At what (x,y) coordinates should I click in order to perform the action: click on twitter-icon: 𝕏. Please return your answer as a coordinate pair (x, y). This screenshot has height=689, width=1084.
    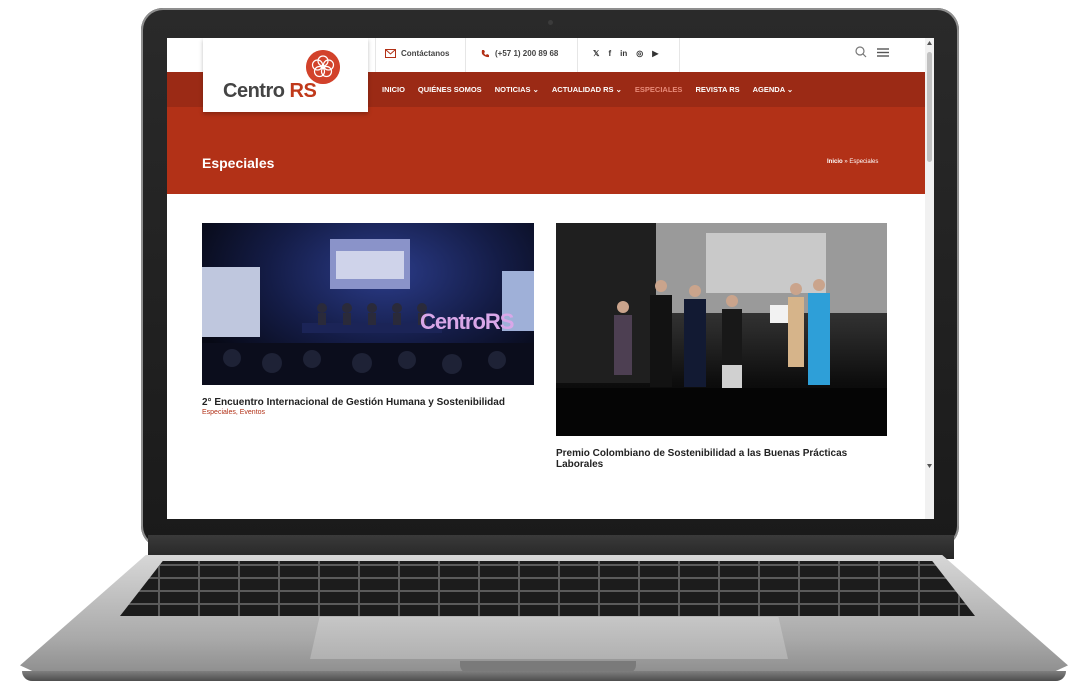
    Looking at the image, I should click on (596, 53).